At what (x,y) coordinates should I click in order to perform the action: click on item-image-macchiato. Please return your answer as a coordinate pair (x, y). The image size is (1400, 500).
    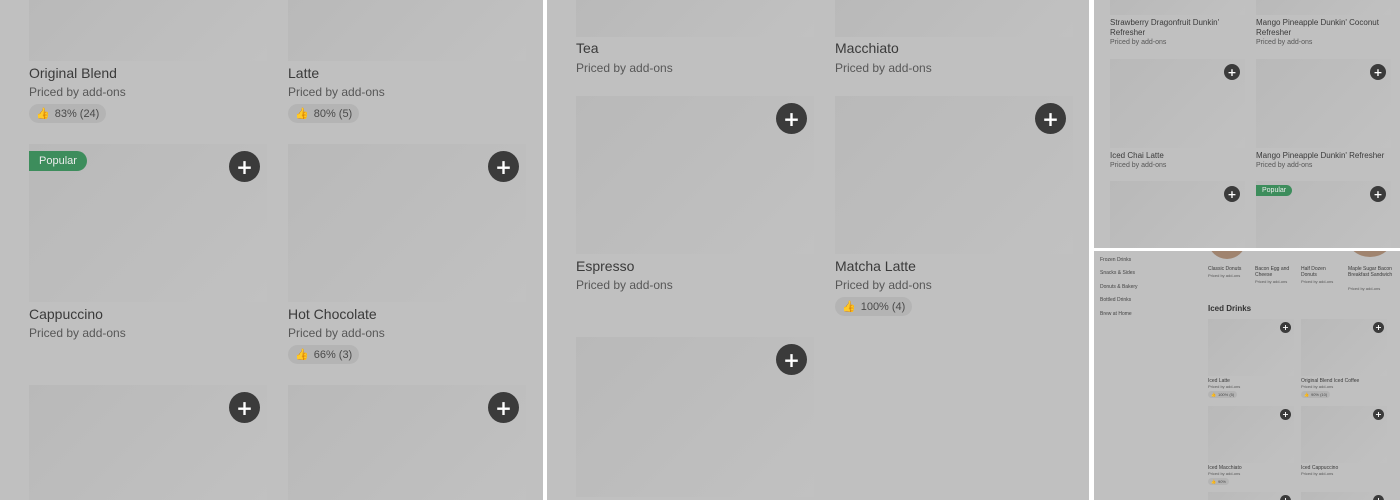
    Looking at the image, I should click on (954, 18).